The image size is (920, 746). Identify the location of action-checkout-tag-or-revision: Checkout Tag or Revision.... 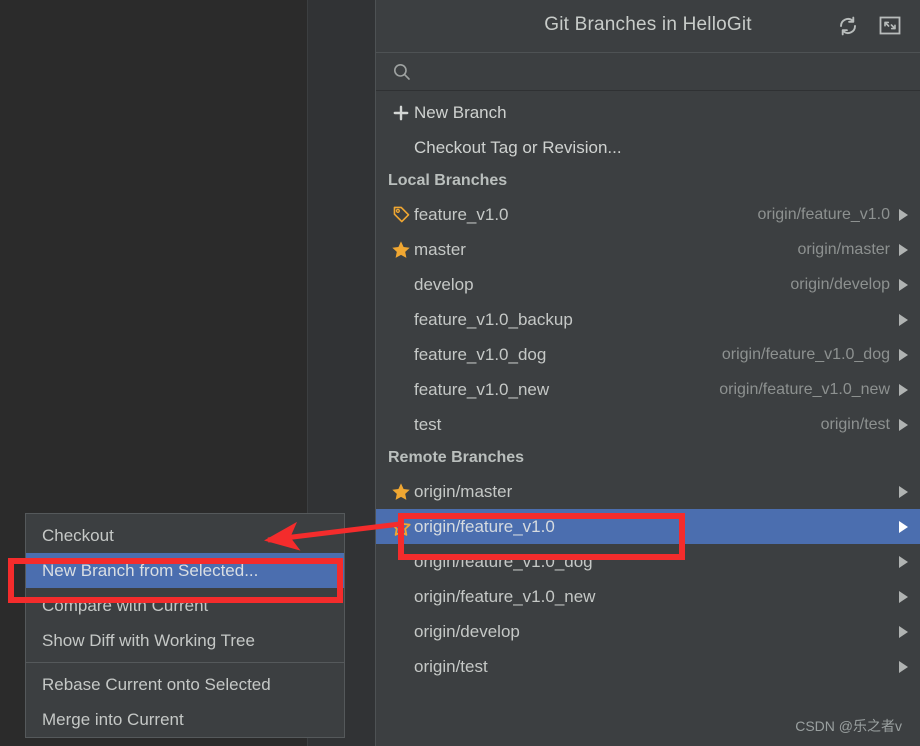
(648, 147).